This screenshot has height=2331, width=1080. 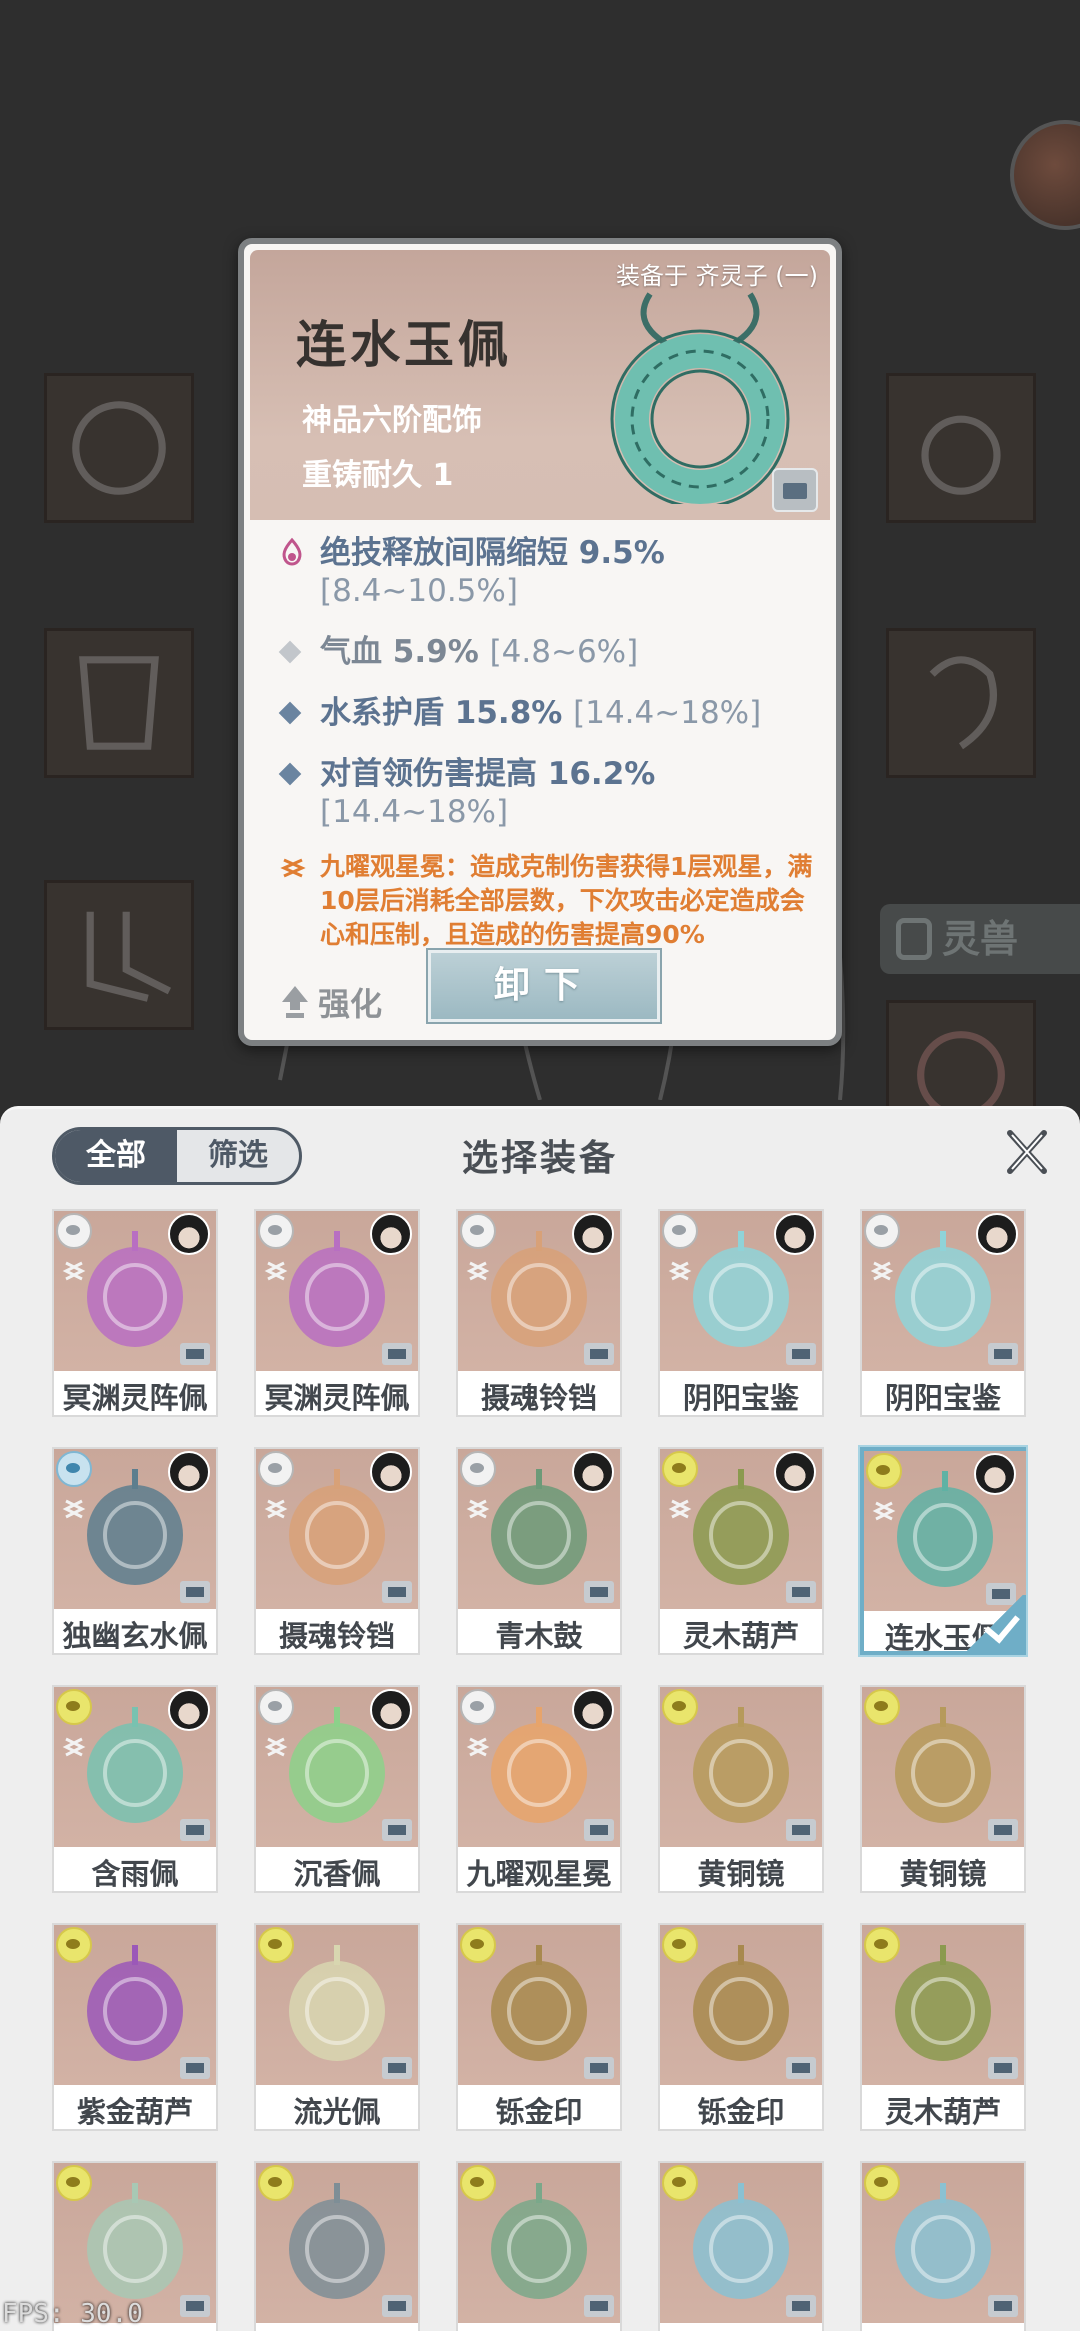 What do you see at coordinates (740, 1398) in the screenshot?
I see `equipment-name: 阴阳宝鉴` at bounding box center [740, 1398].